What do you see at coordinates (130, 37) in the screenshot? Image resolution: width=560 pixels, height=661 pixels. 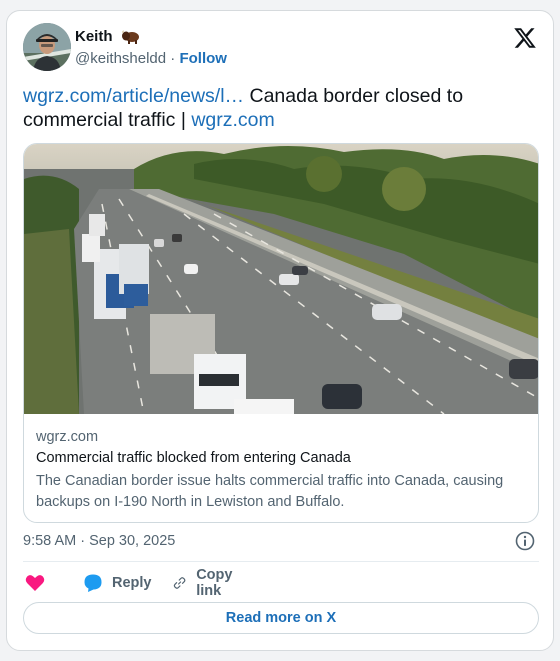 I see `bison-icon` at bounding box center [130, 37].